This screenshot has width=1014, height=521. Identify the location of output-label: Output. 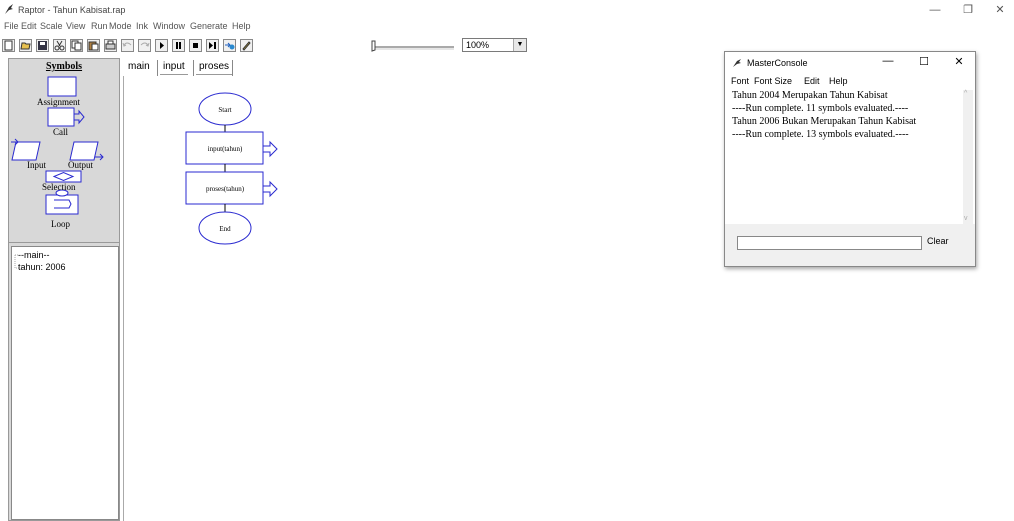
(81, 165).